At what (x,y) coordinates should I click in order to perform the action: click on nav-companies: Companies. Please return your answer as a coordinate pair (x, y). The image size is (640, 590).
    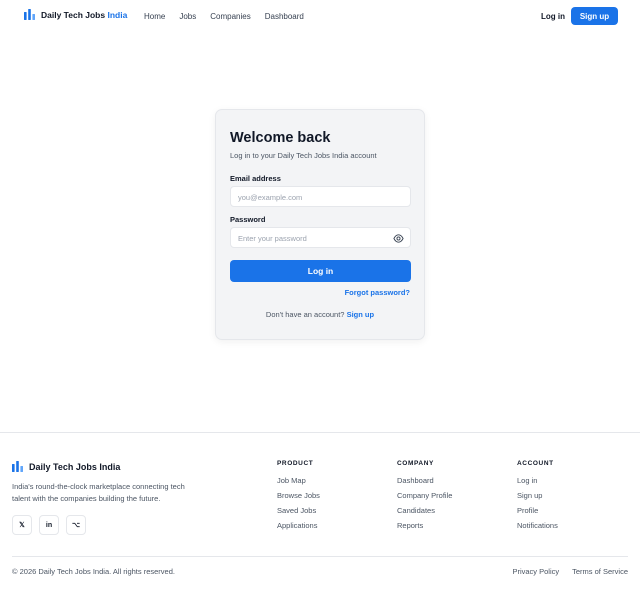
    Looking at the image, I should click on (230, 16).